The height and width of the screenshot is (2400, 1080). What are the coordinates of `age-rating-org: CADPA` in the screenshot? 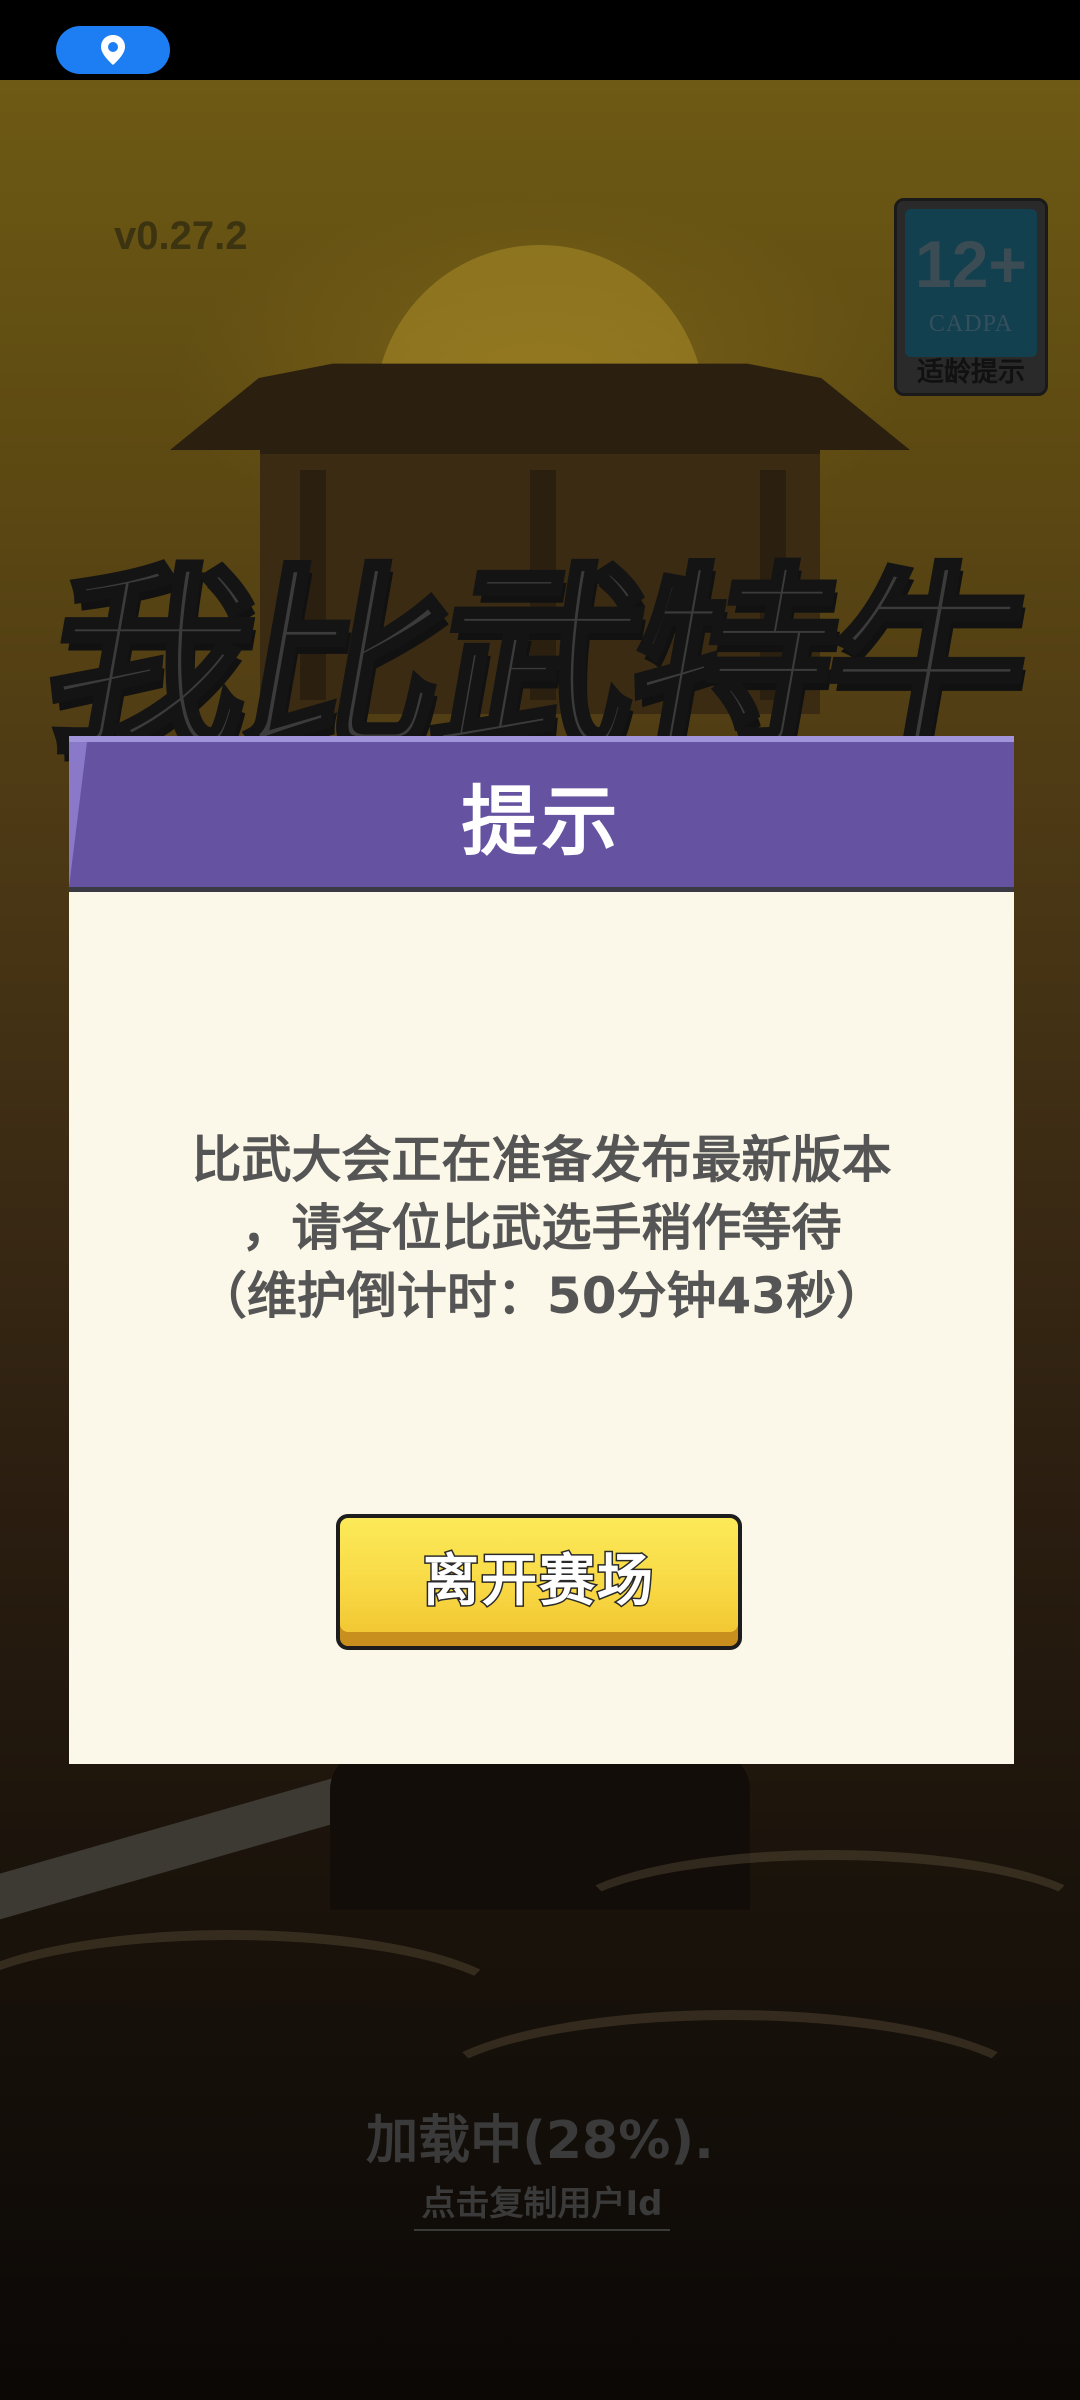 It's located at (971, 324).